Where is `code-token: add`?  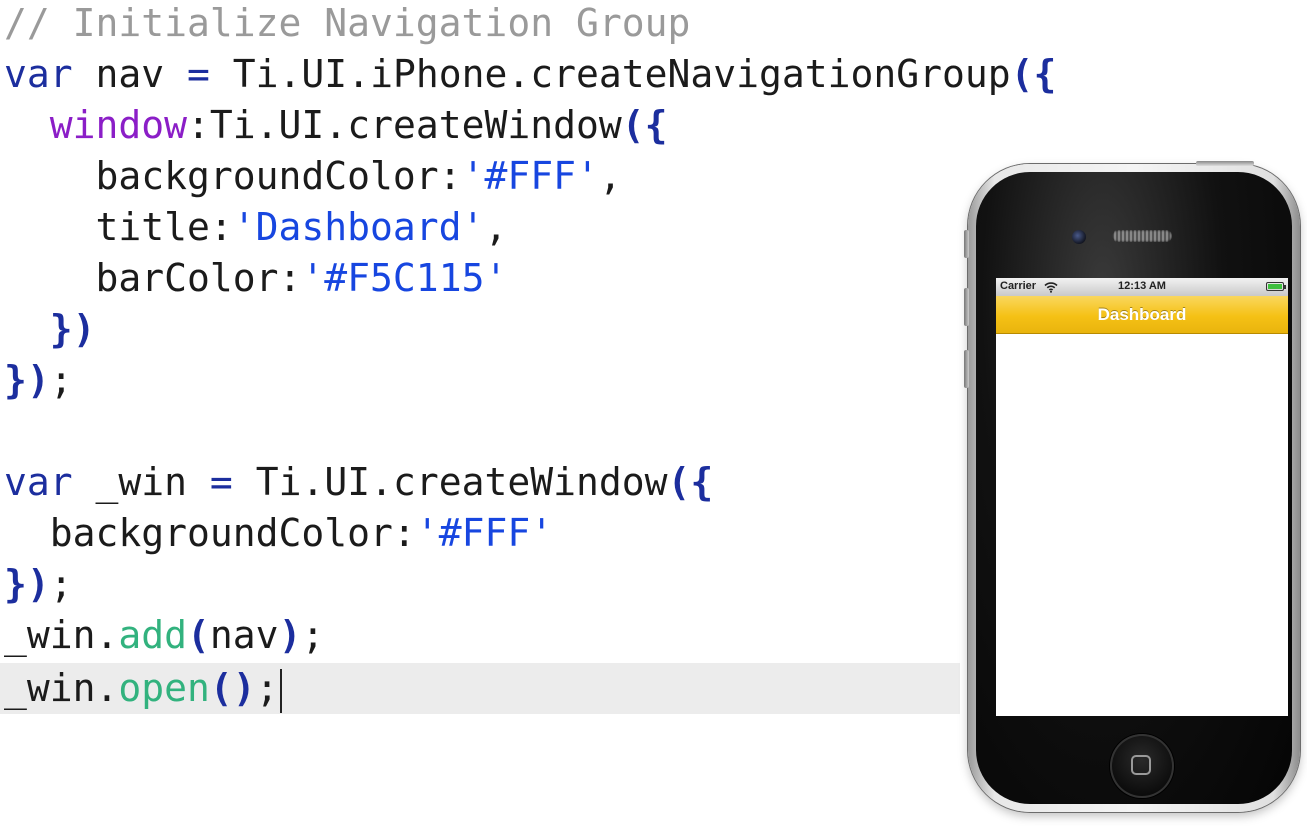
code-token: add is located at coordinates (153, 635).